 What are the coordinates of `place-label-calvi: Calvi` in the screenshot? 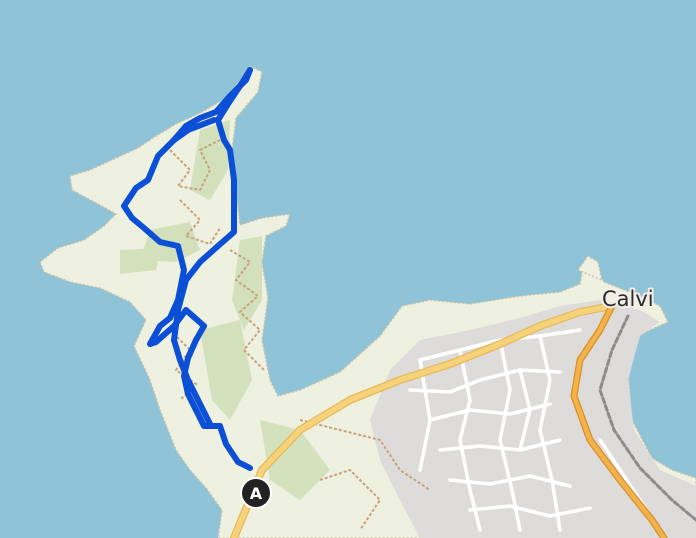 It's located at (628, 299).